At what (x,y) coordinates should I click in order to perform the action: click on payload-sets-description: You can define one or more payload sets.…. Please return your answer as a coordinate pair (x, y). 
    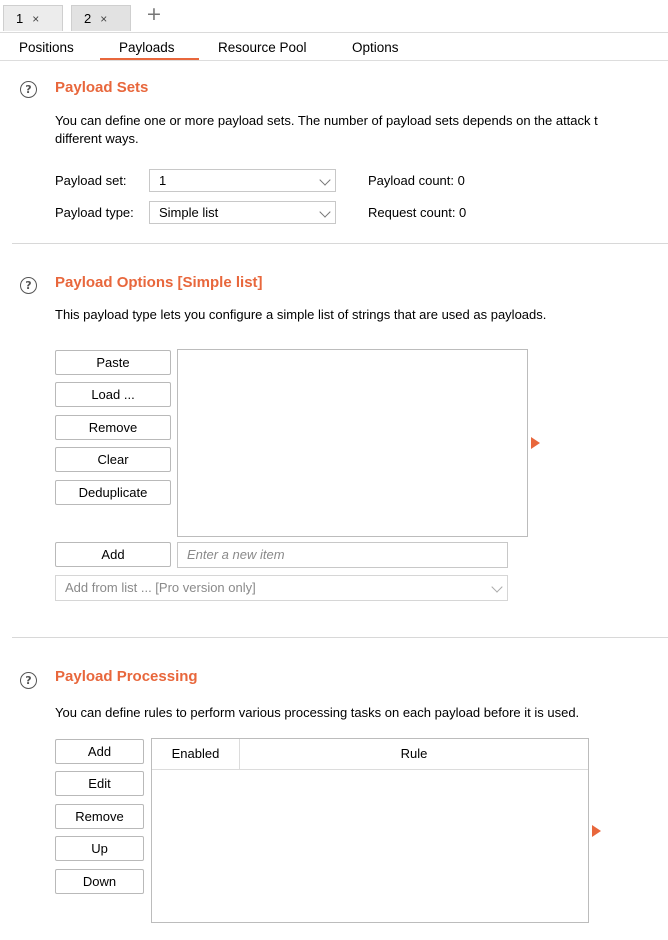
    Looking at the image, I should click on (326, 120).